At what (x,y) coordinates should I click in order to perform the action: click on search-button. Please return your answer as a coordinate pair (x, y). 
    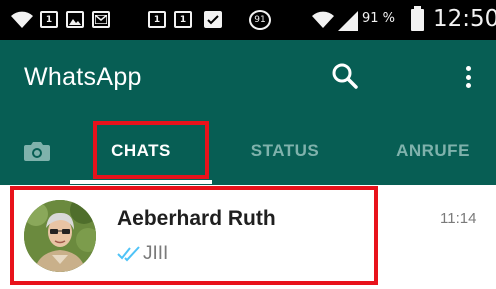
    Looking at the image, I should click on (345, 76).